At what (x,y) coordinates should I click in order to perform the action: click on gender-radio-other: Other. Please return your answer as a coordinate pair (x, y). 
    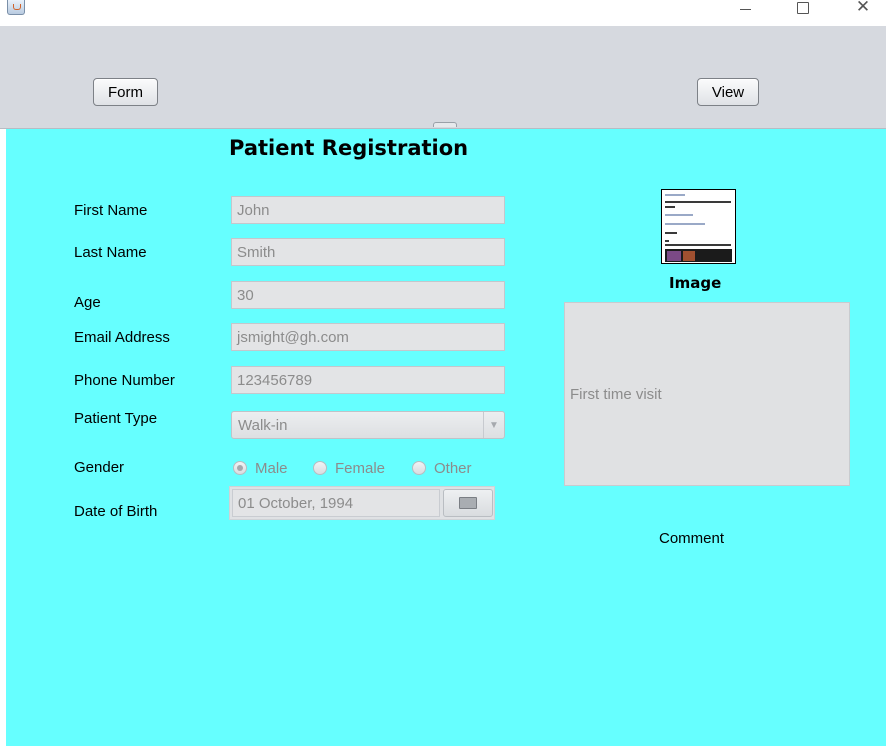
    Looking at the image, I should click on (442, 468).